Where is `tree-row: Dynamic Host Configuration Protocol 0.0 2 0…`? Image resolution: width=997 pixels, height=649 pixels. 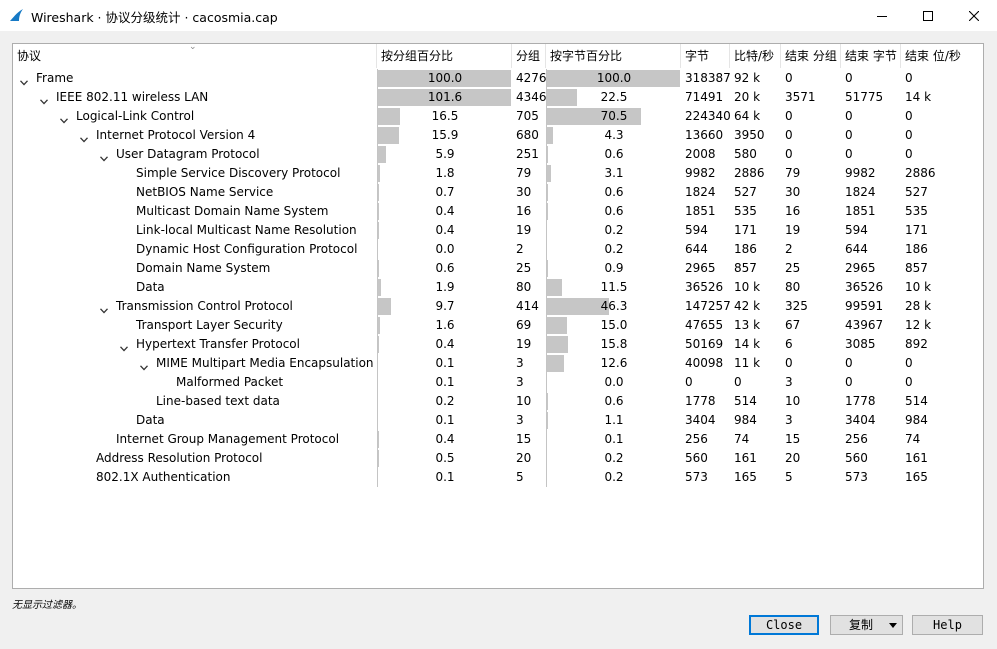
tree-row: Dynamic Host Configuration Protocol 0.0 2 0… is located at coordinates (498, 249).